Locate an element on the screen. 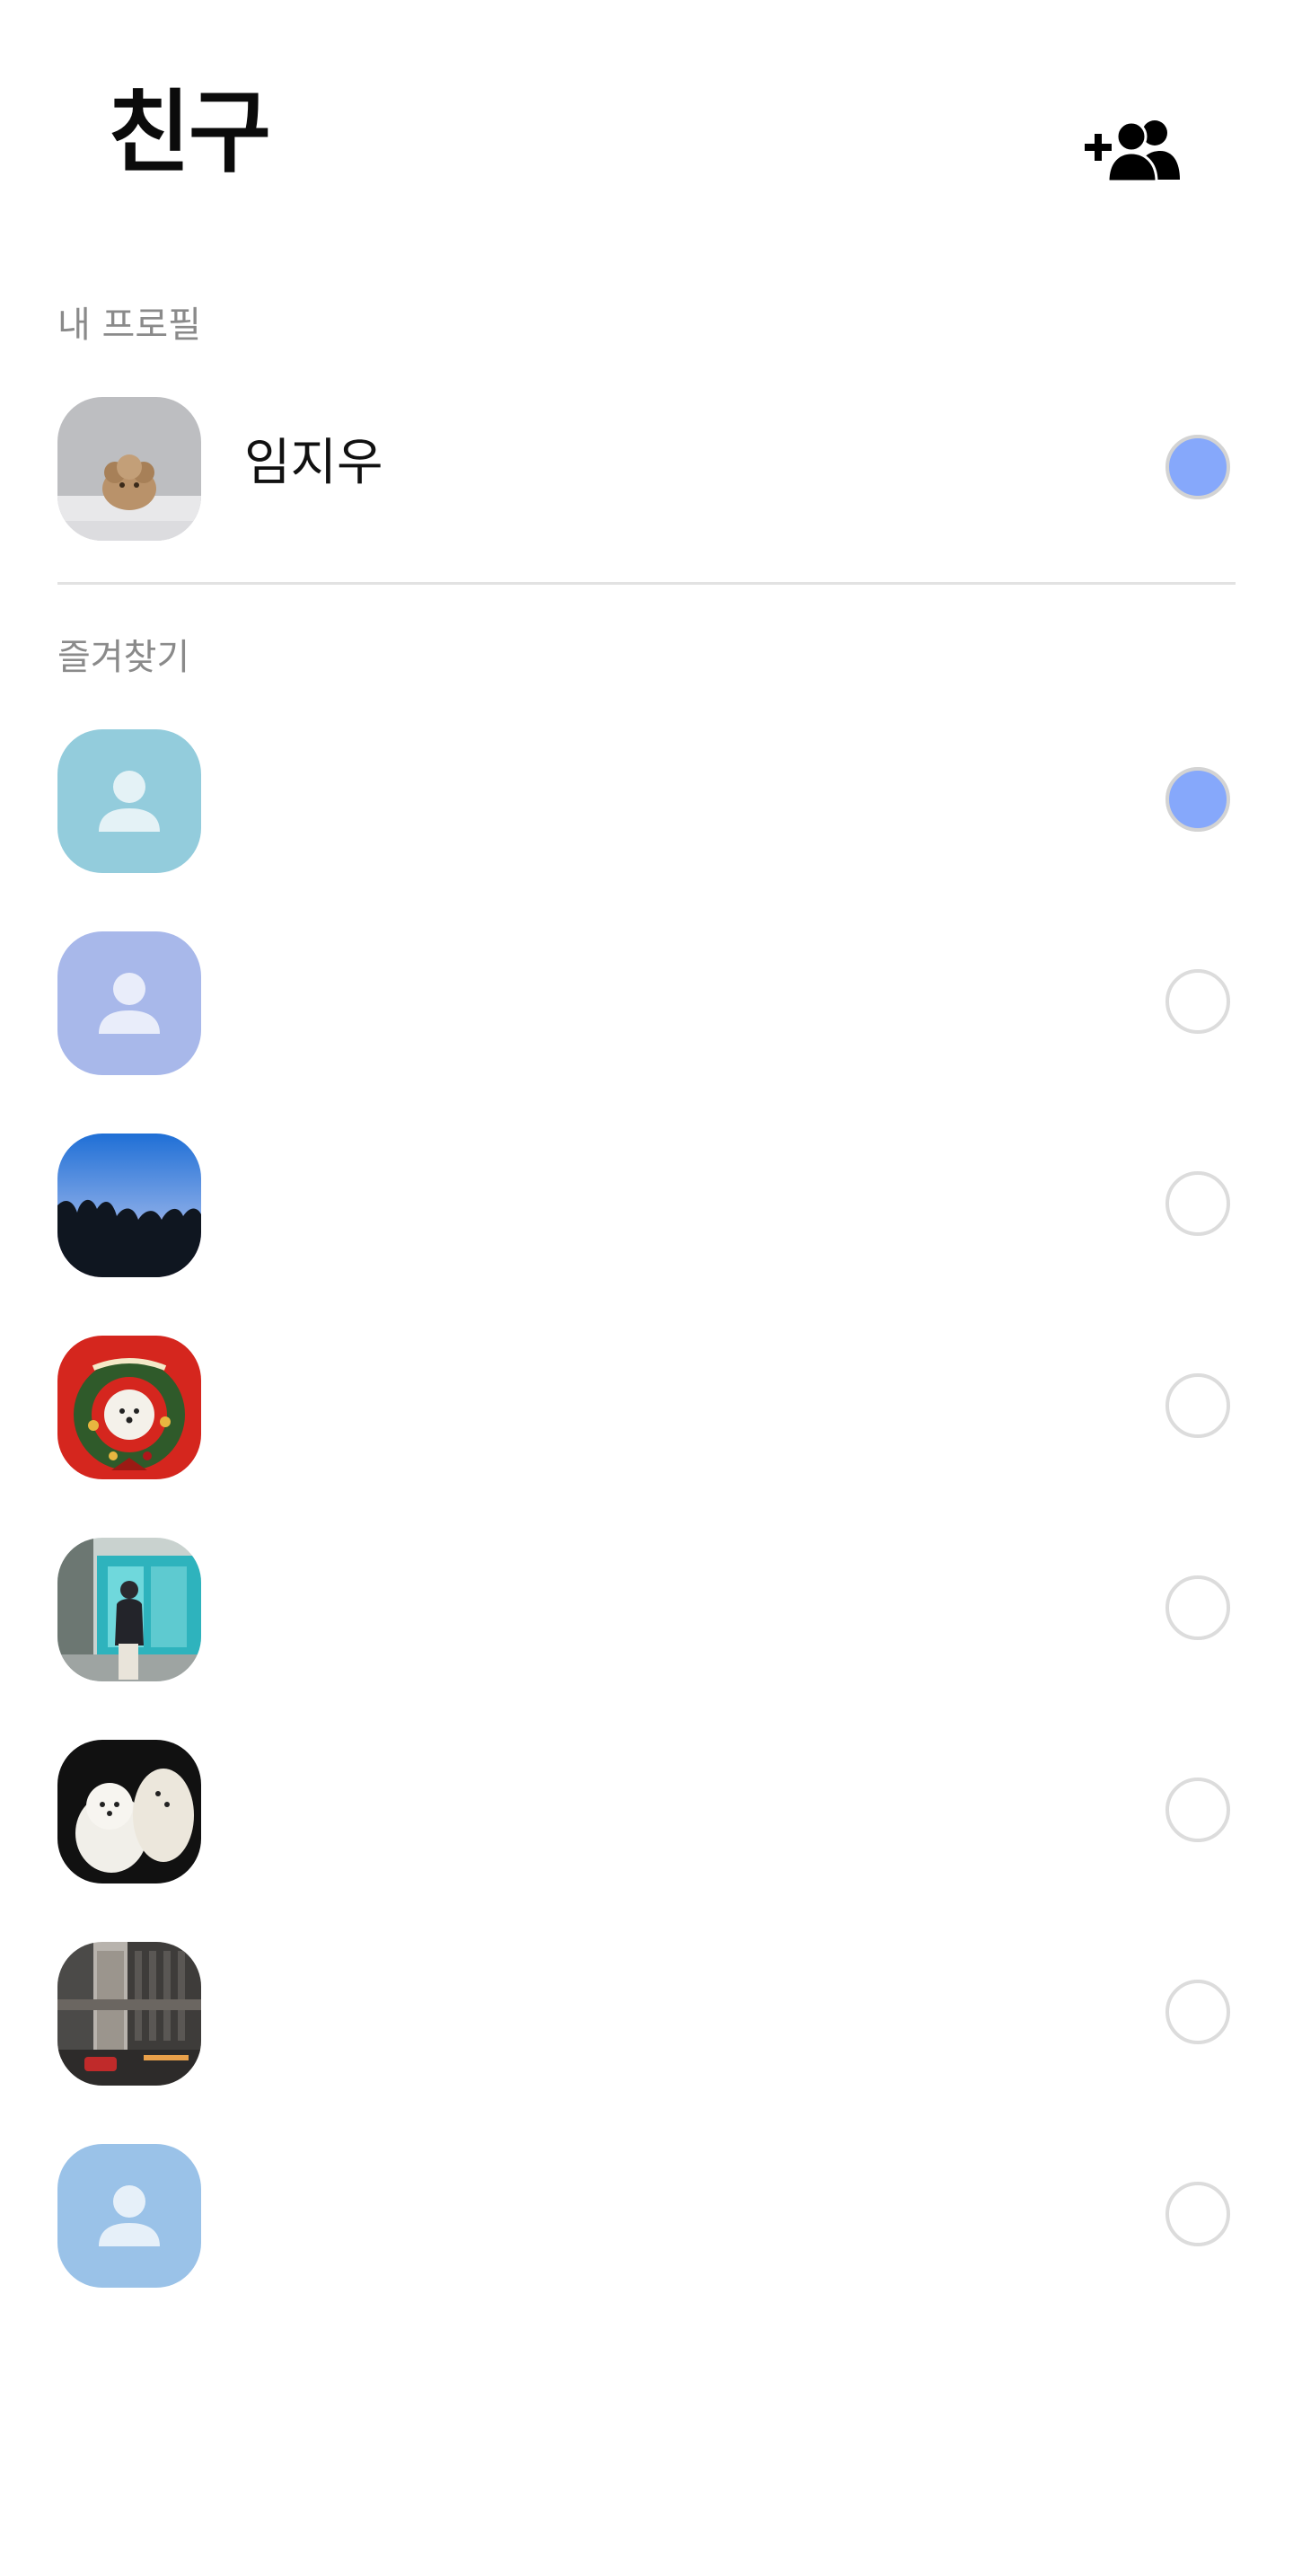 The image size is (1293, 2576). treeline-sunset-photo is located at coordinates (129, 1205).